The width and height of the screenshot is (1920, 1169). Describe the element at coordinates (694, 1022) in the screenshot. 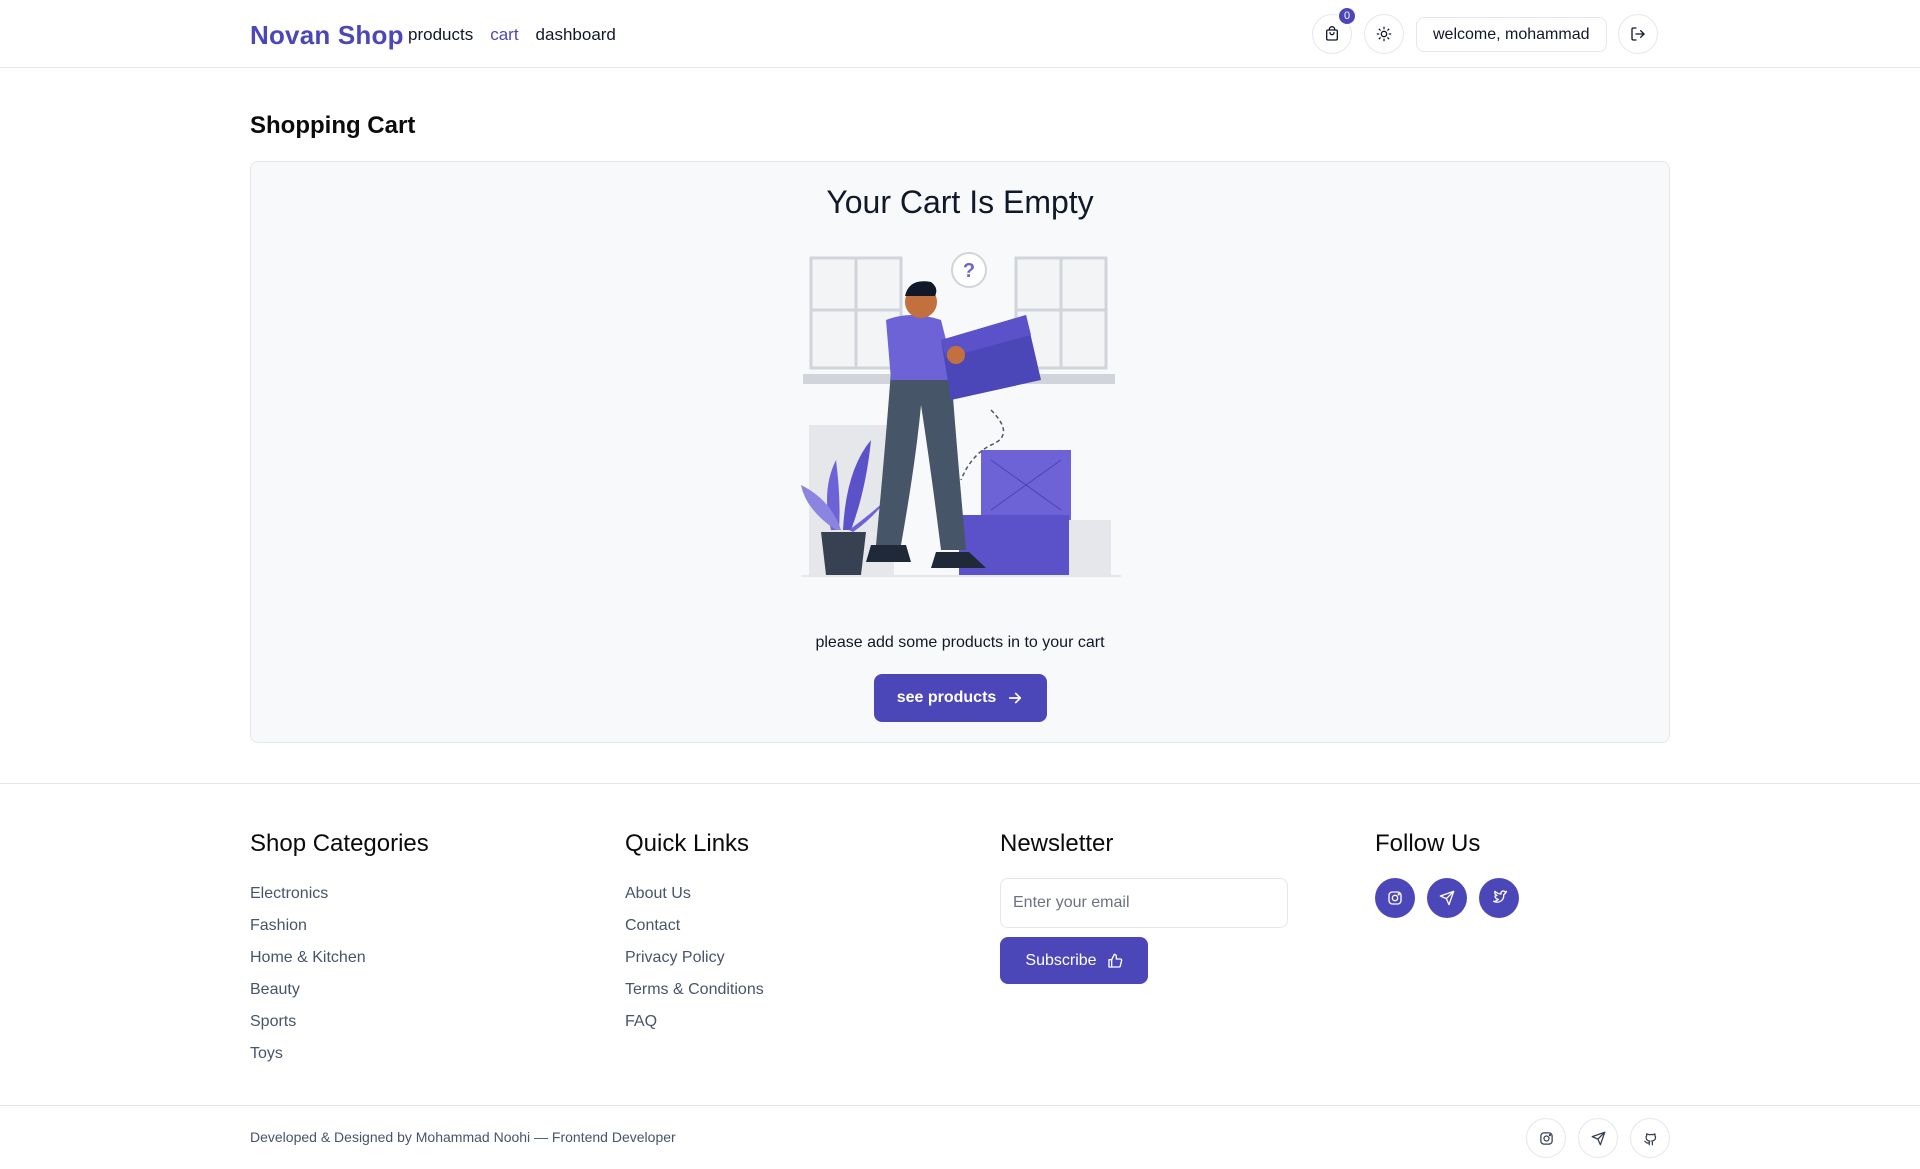

I see `quick-link-faq: FAQ` at that location.